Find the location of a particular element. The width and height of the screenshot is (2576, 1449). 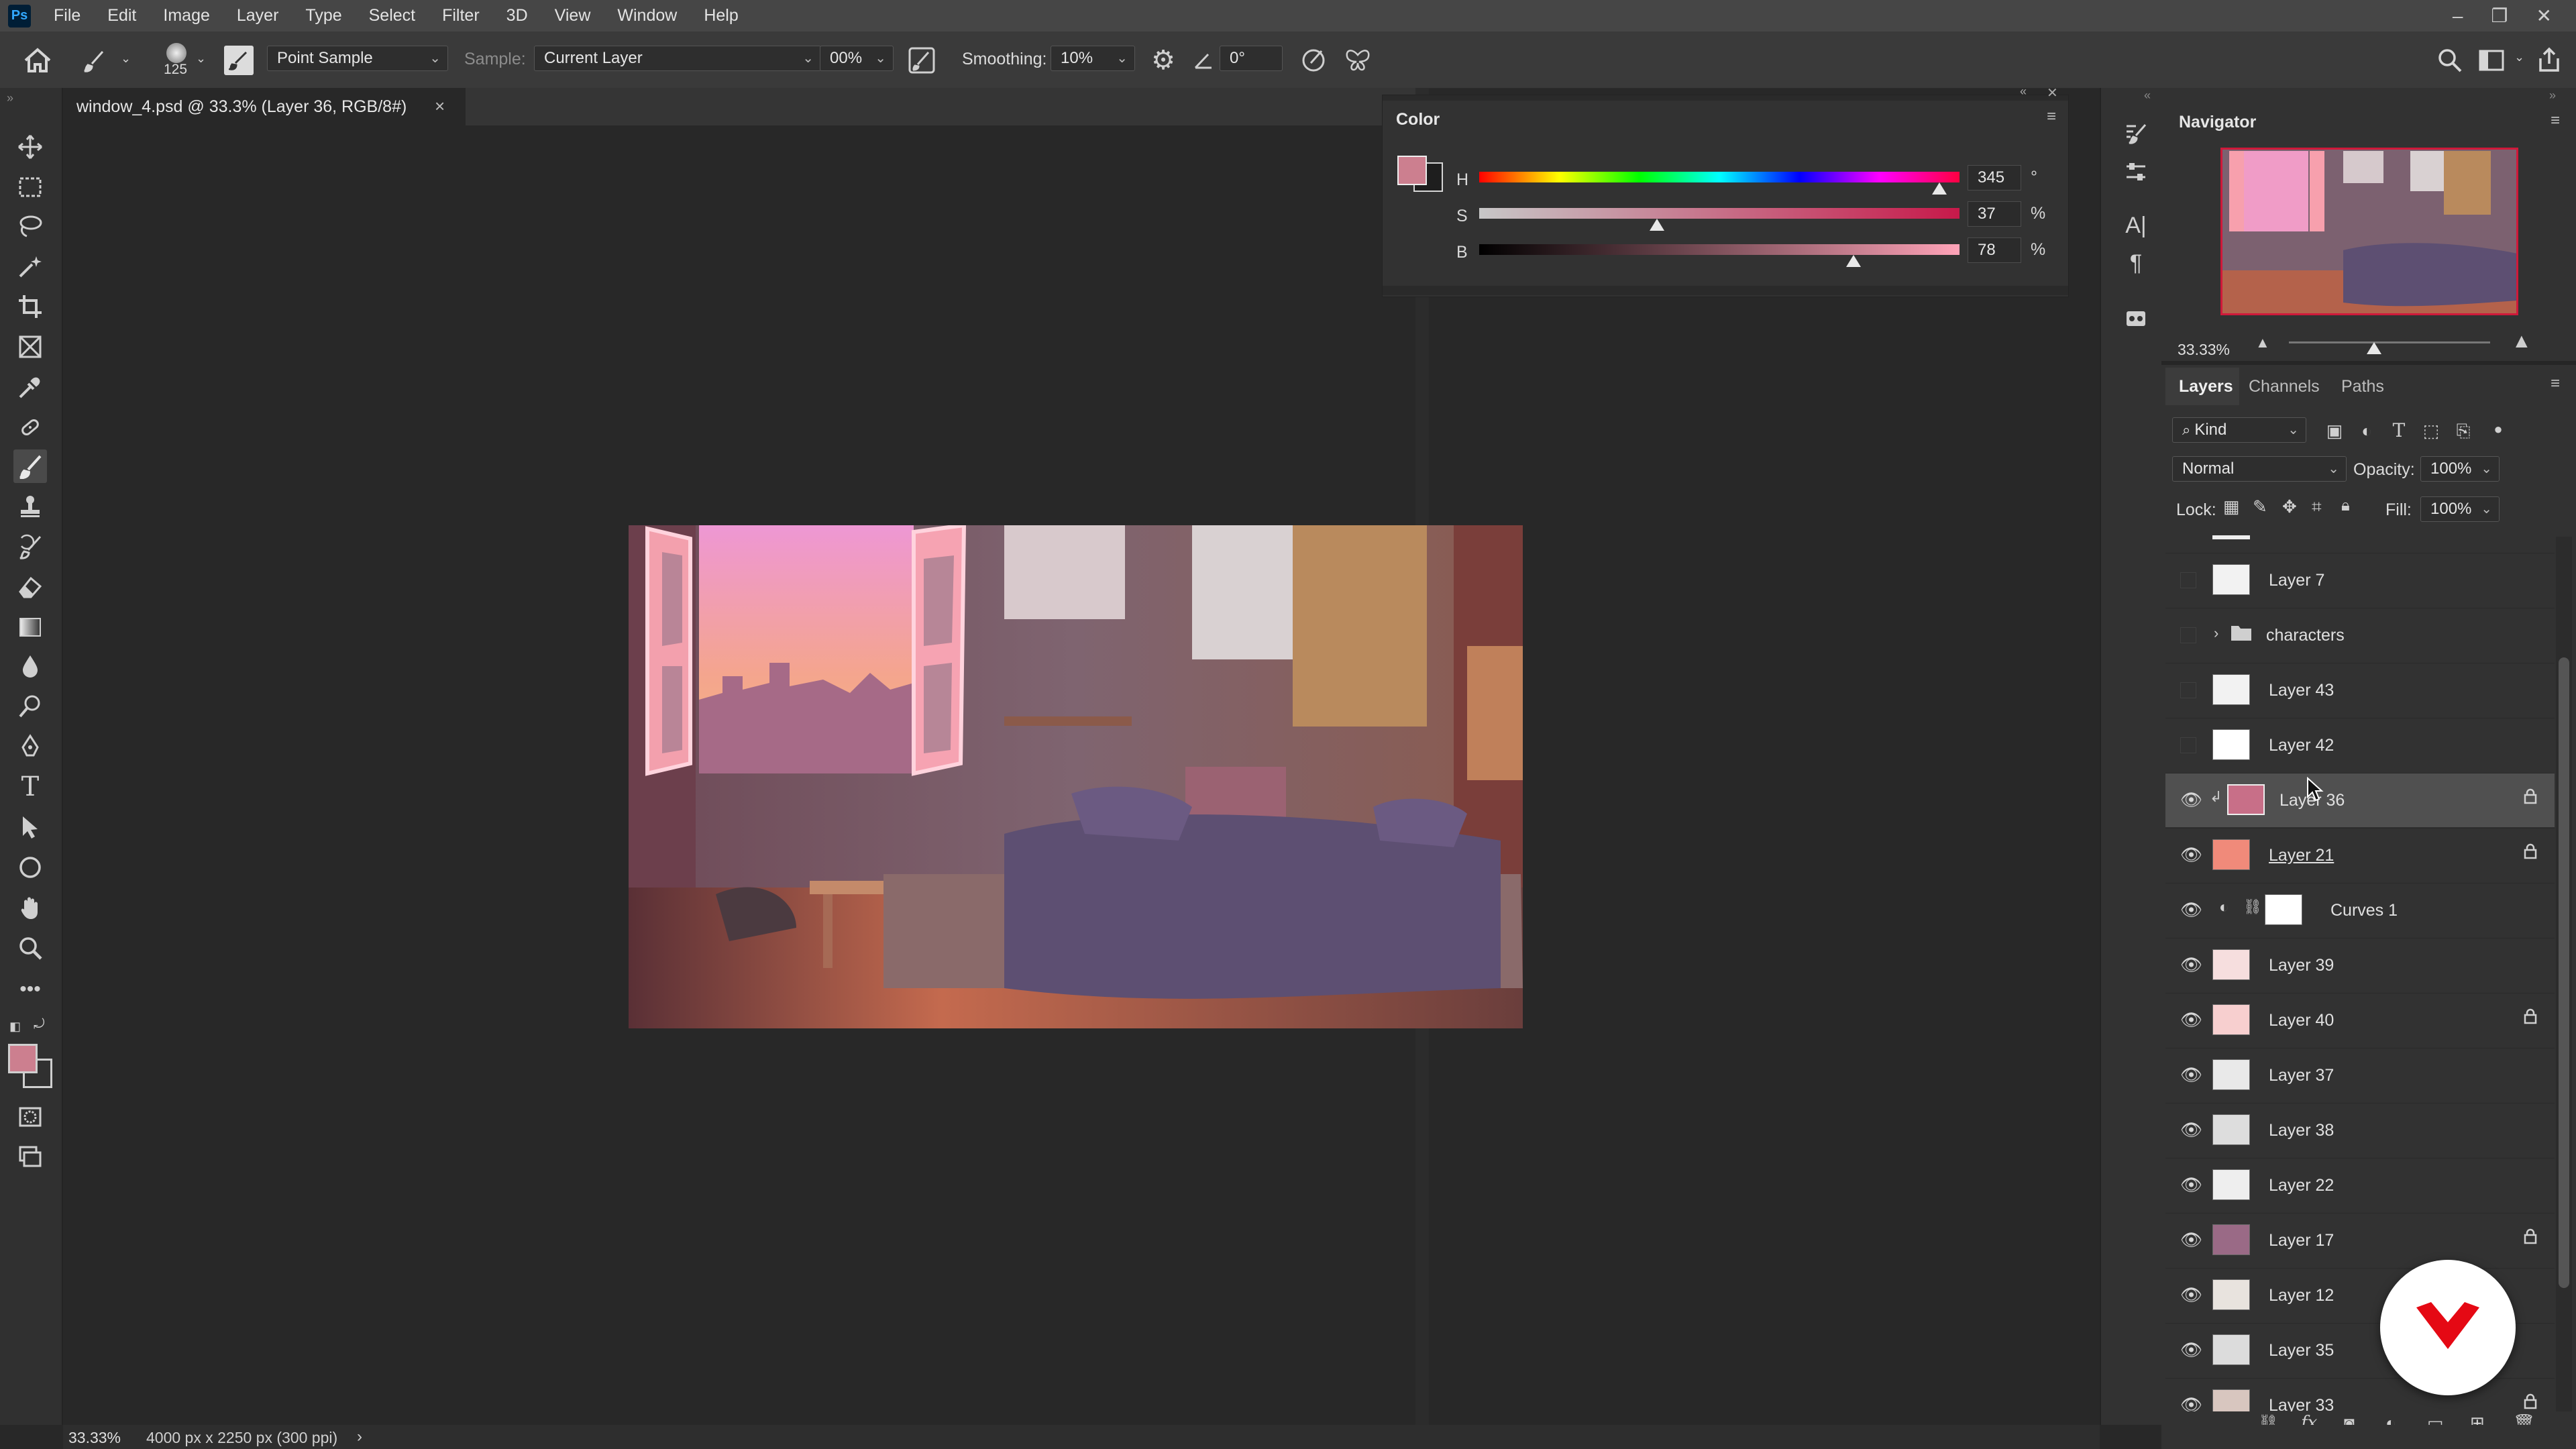

layer-mask-thumbnail is located at coordinates (2283, 909).